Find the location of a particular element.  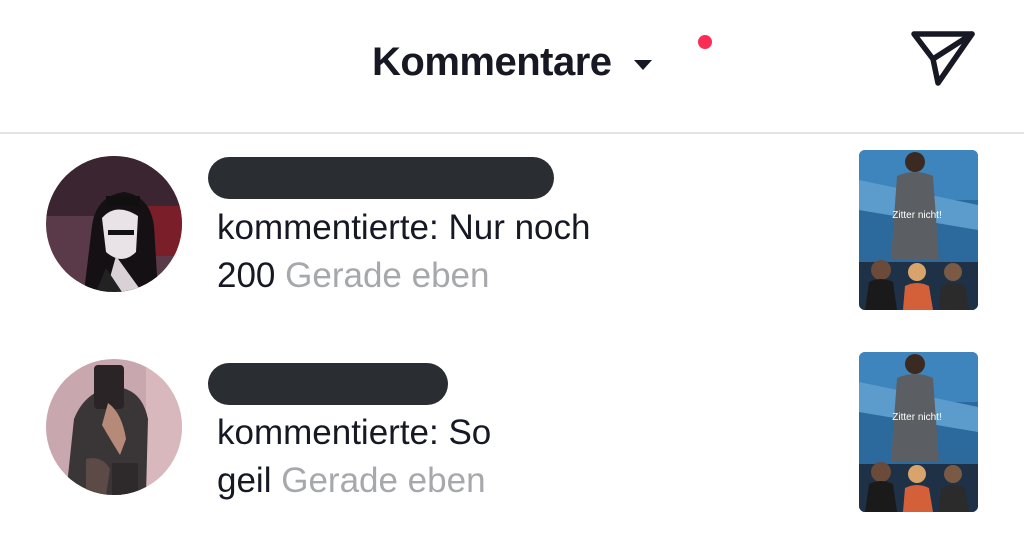

comment-line: geil Gerade eben is located at coordinates (447, 481).